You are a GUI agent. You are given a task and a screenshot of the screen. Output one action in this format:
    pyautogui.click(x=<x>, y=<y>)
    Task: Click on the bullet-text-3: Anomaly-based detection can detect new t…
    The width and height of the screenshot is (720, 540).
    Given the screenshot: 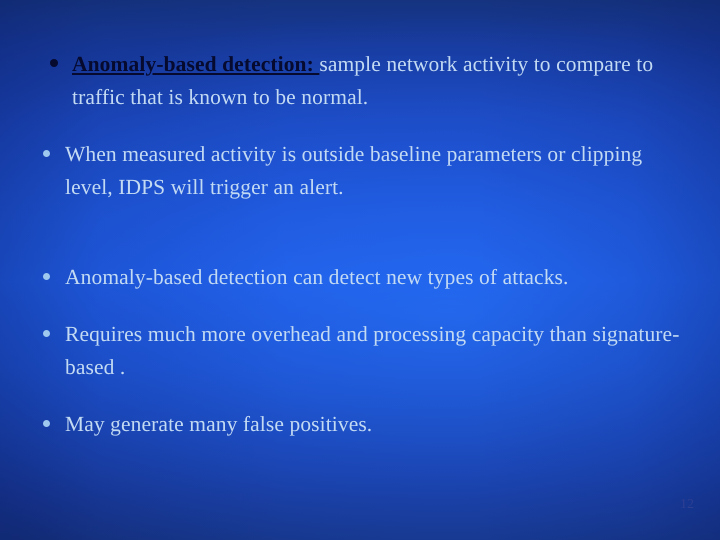 What is the action you would take?
    pyautogui.click(x=317, y=277)
    